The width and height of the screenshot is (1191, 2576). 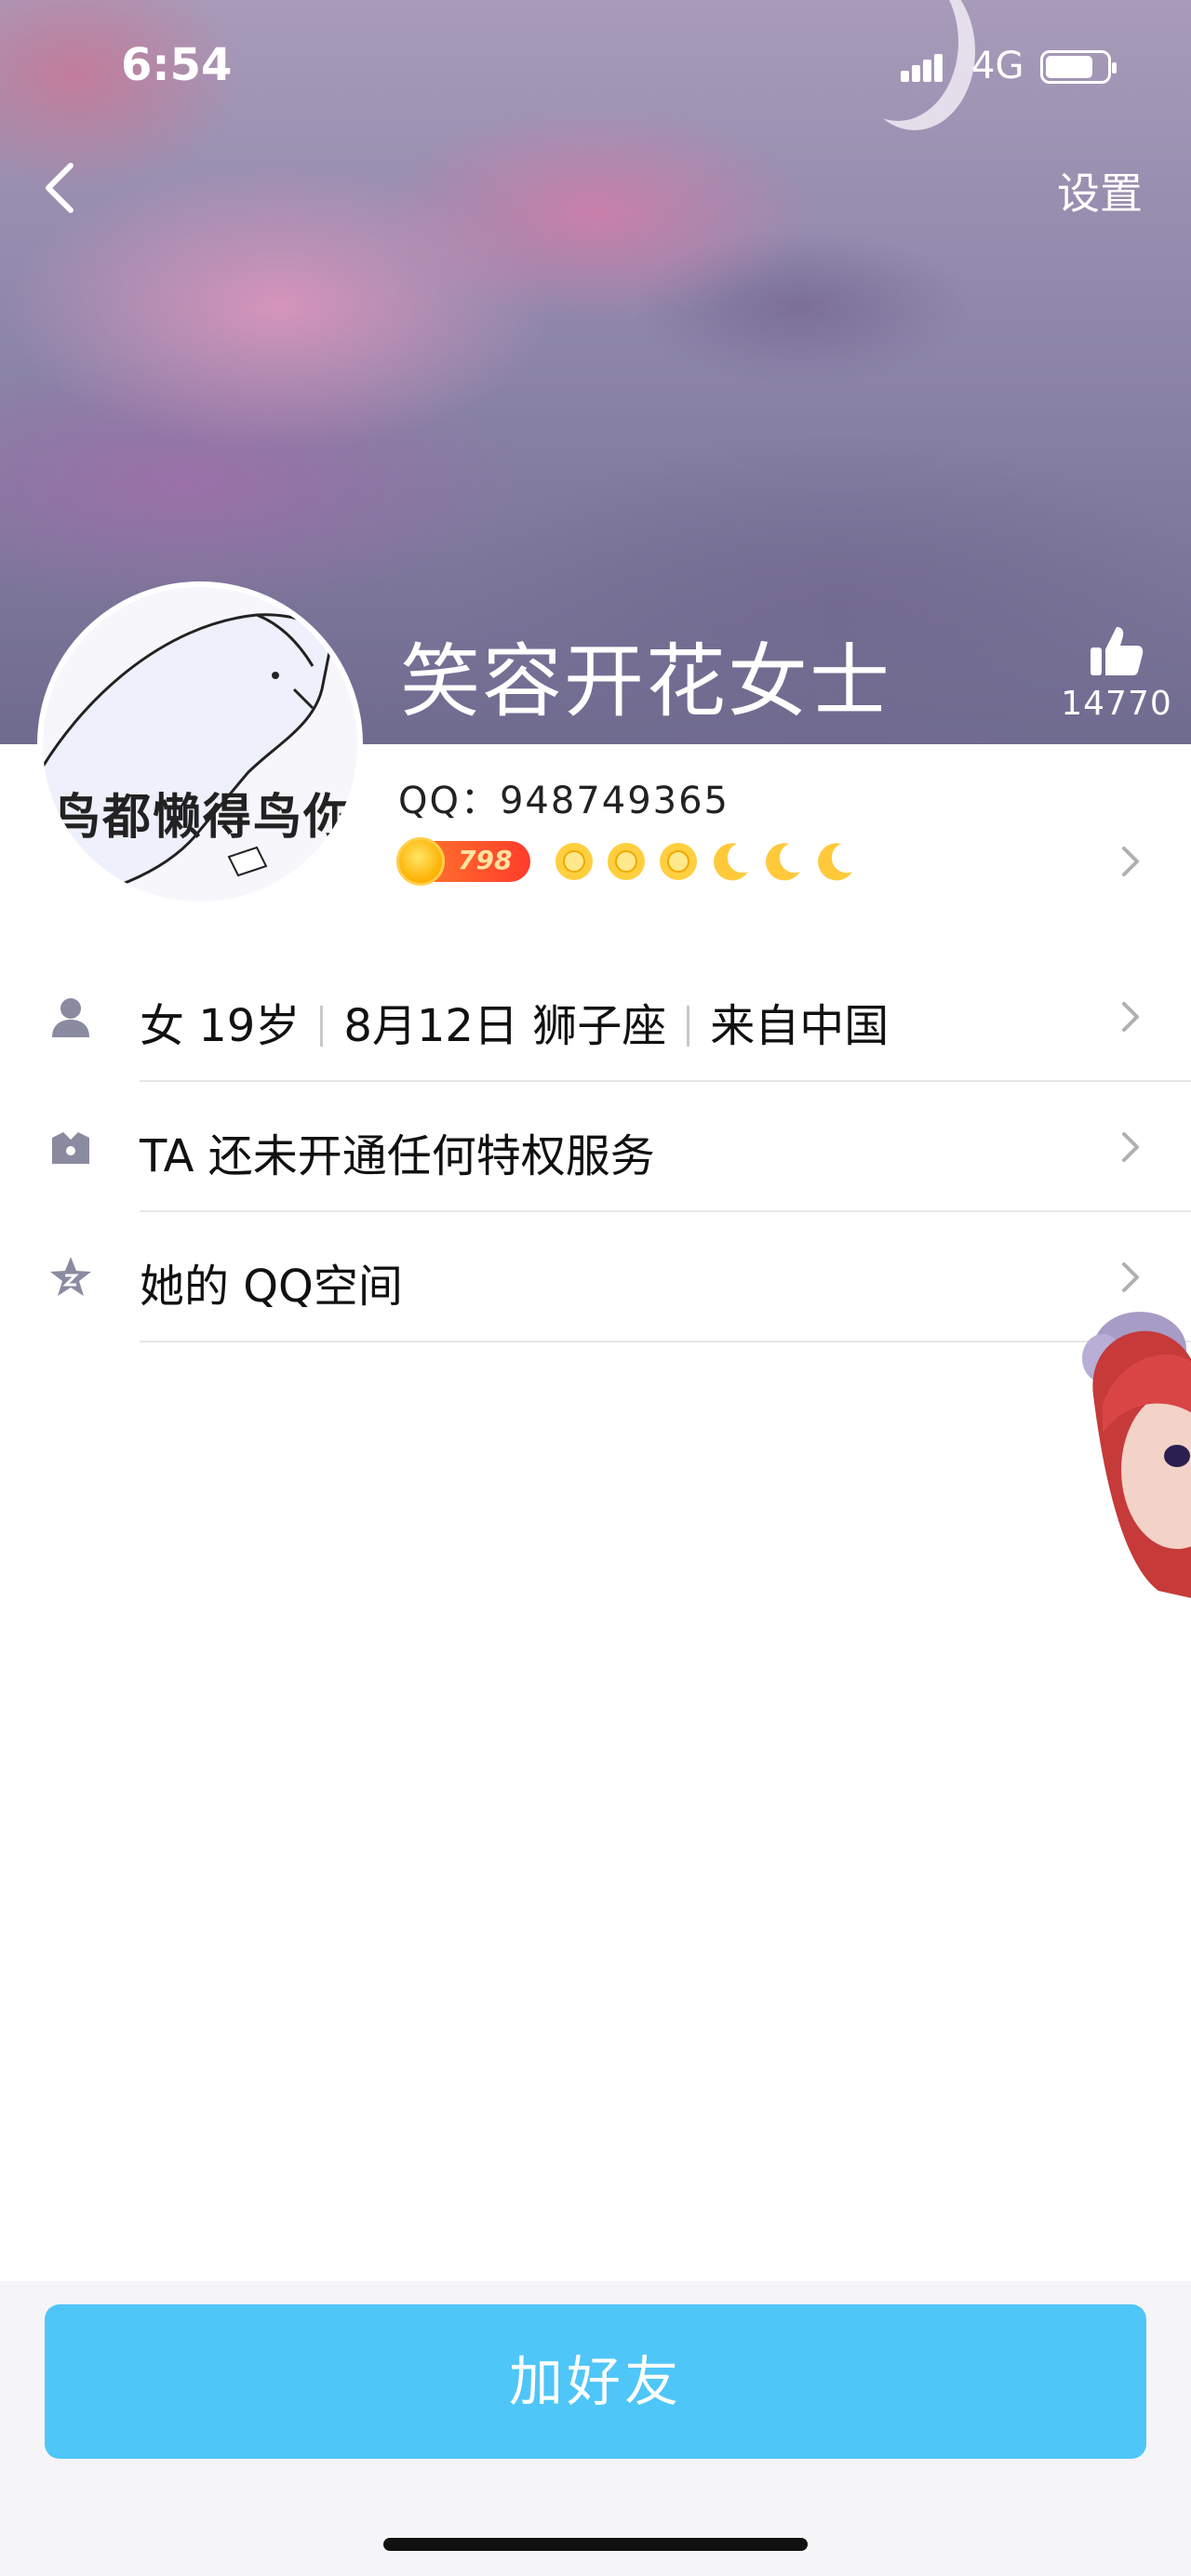 What do you see at coordinates (564, 801) in the screenshot?
I see `qq-number: QQ：948749365` at bounding box center [564, 801].